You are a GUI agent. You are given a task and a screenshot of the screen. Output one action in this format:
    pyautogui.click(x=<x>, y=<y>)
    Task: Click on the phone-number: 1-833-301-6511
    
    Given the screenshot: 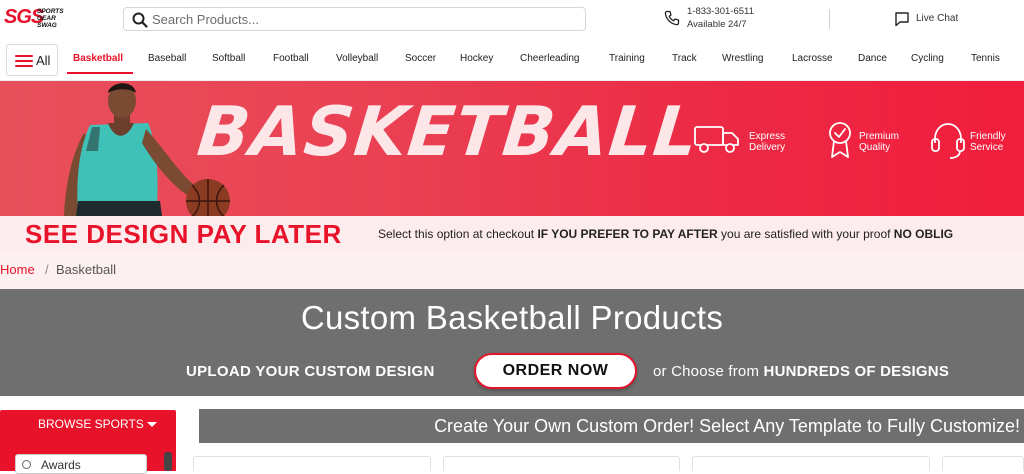 What is the action you would take?
    pyautogui.click(x=720, y=11)
    